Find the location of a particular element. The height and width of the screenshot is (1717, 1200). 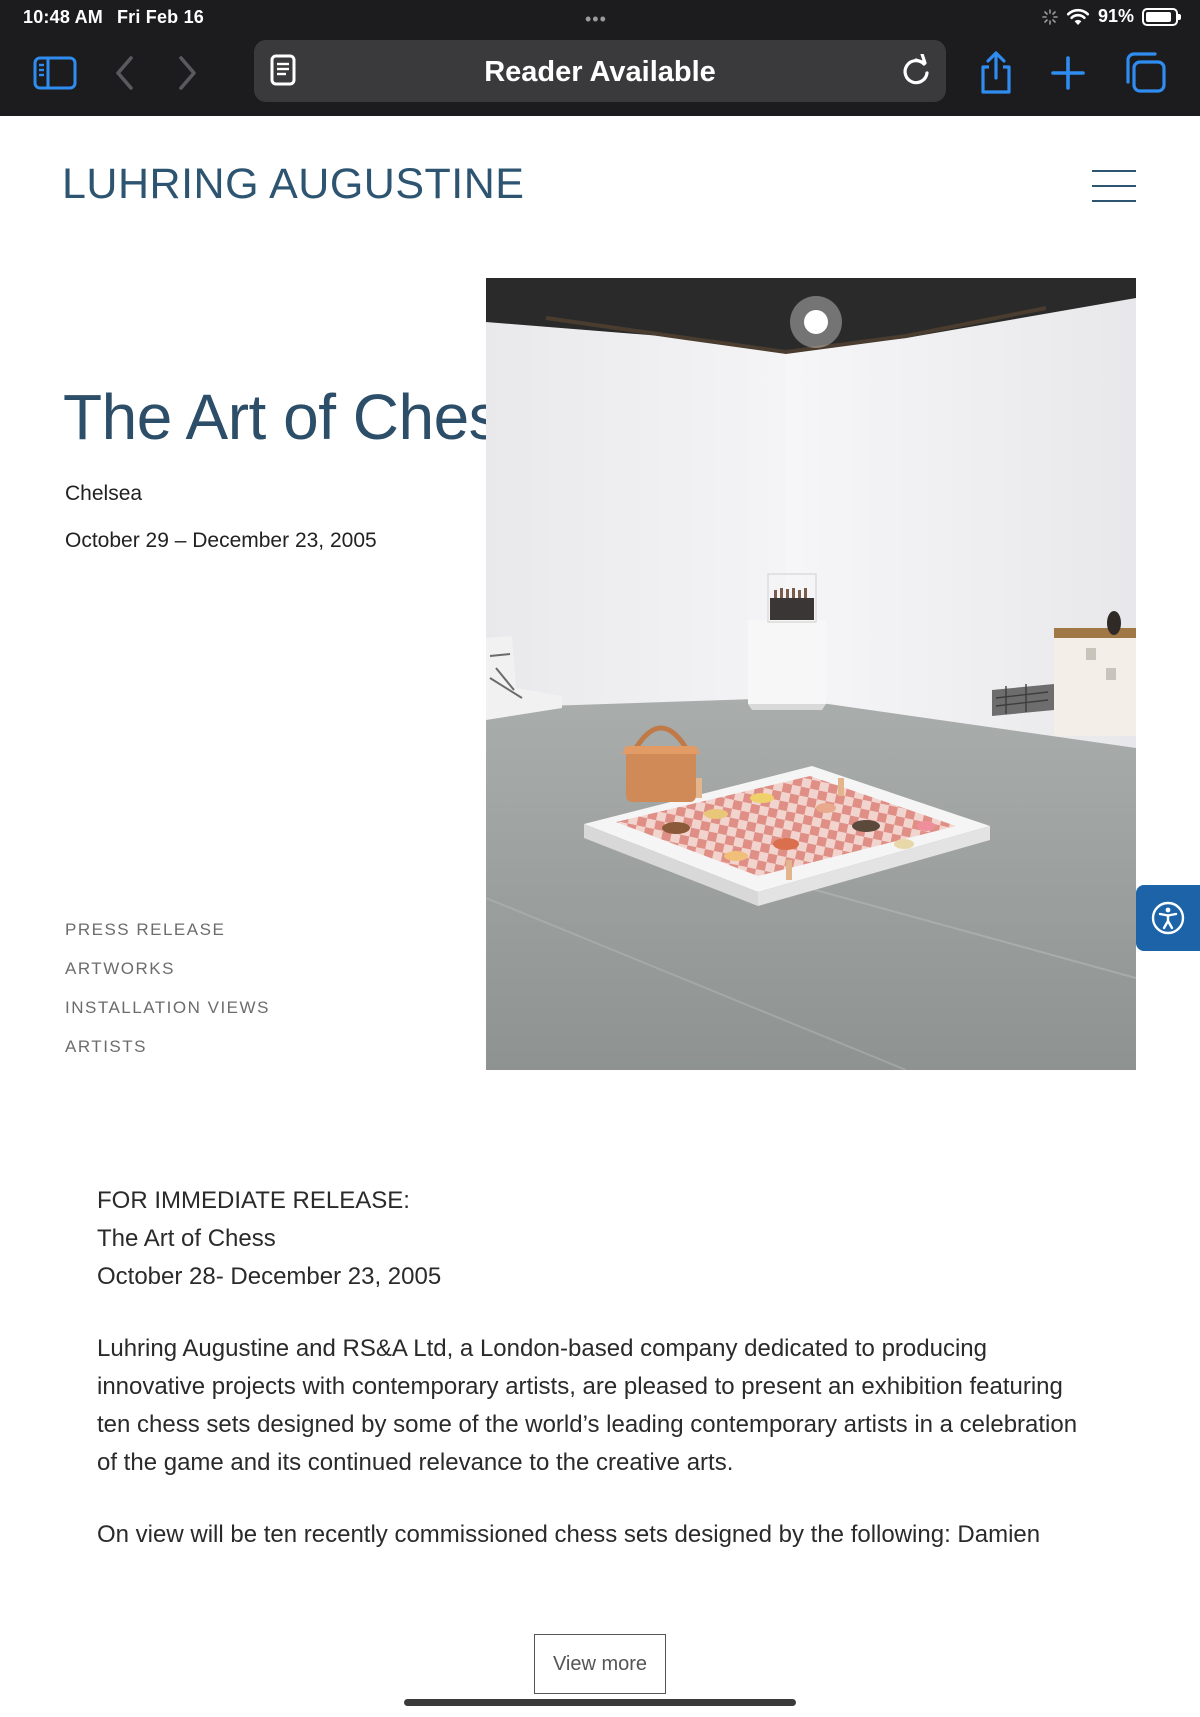

status-clock: 10:48 AM Fri Feb 16 is located at coordinates (113, 17).